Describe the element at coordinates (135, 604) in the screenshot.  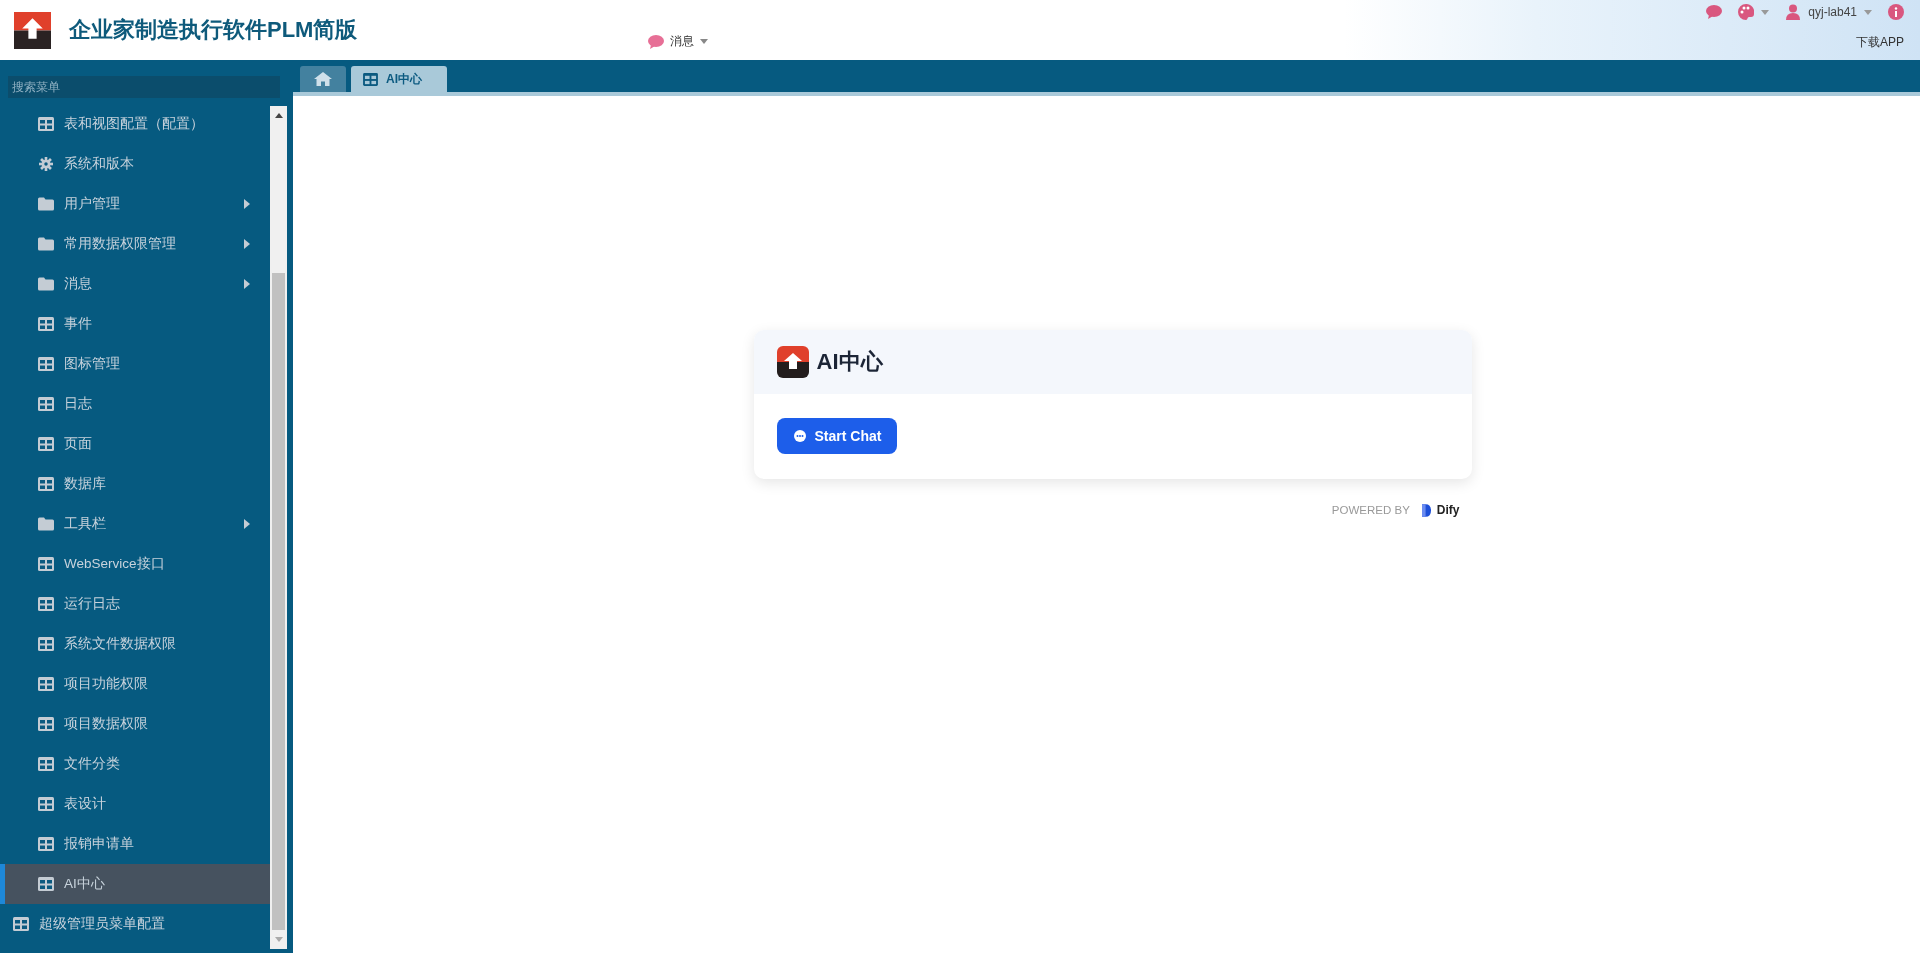
I see `menu-item: 运行日志` at that location.